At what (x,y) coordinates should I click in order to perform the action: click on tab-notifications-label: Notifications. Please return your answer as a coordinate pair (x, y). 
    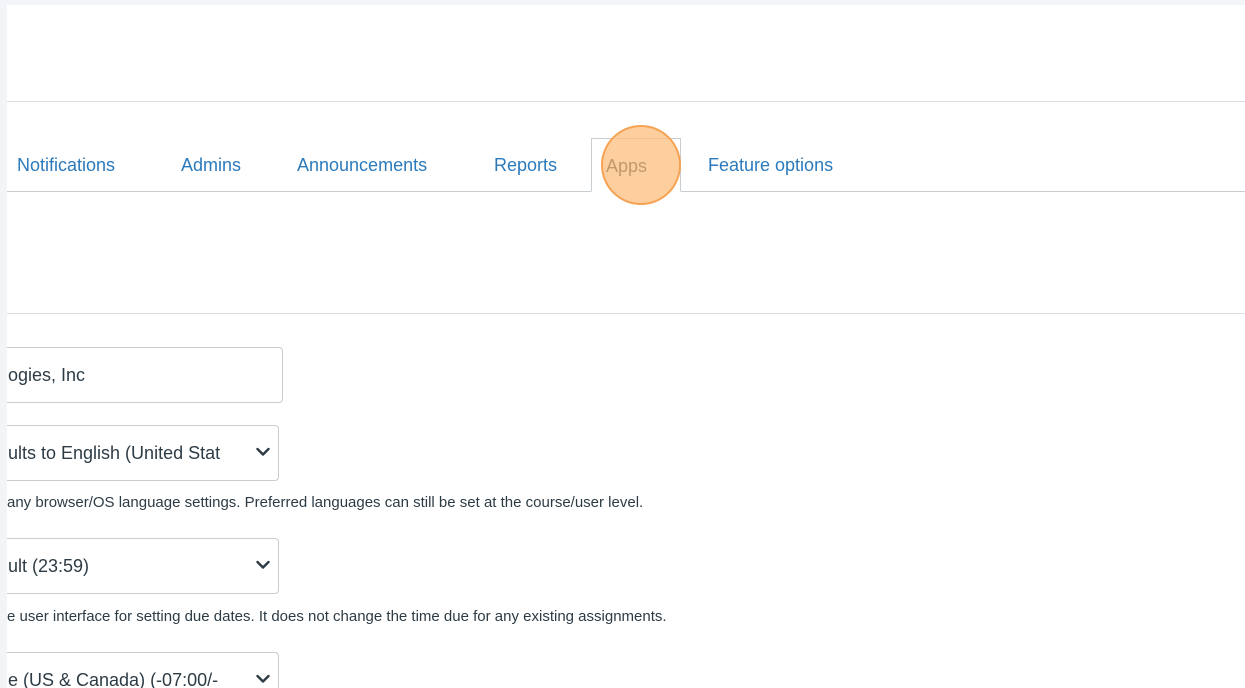
    Looking at the image, I should click on (66, 165).